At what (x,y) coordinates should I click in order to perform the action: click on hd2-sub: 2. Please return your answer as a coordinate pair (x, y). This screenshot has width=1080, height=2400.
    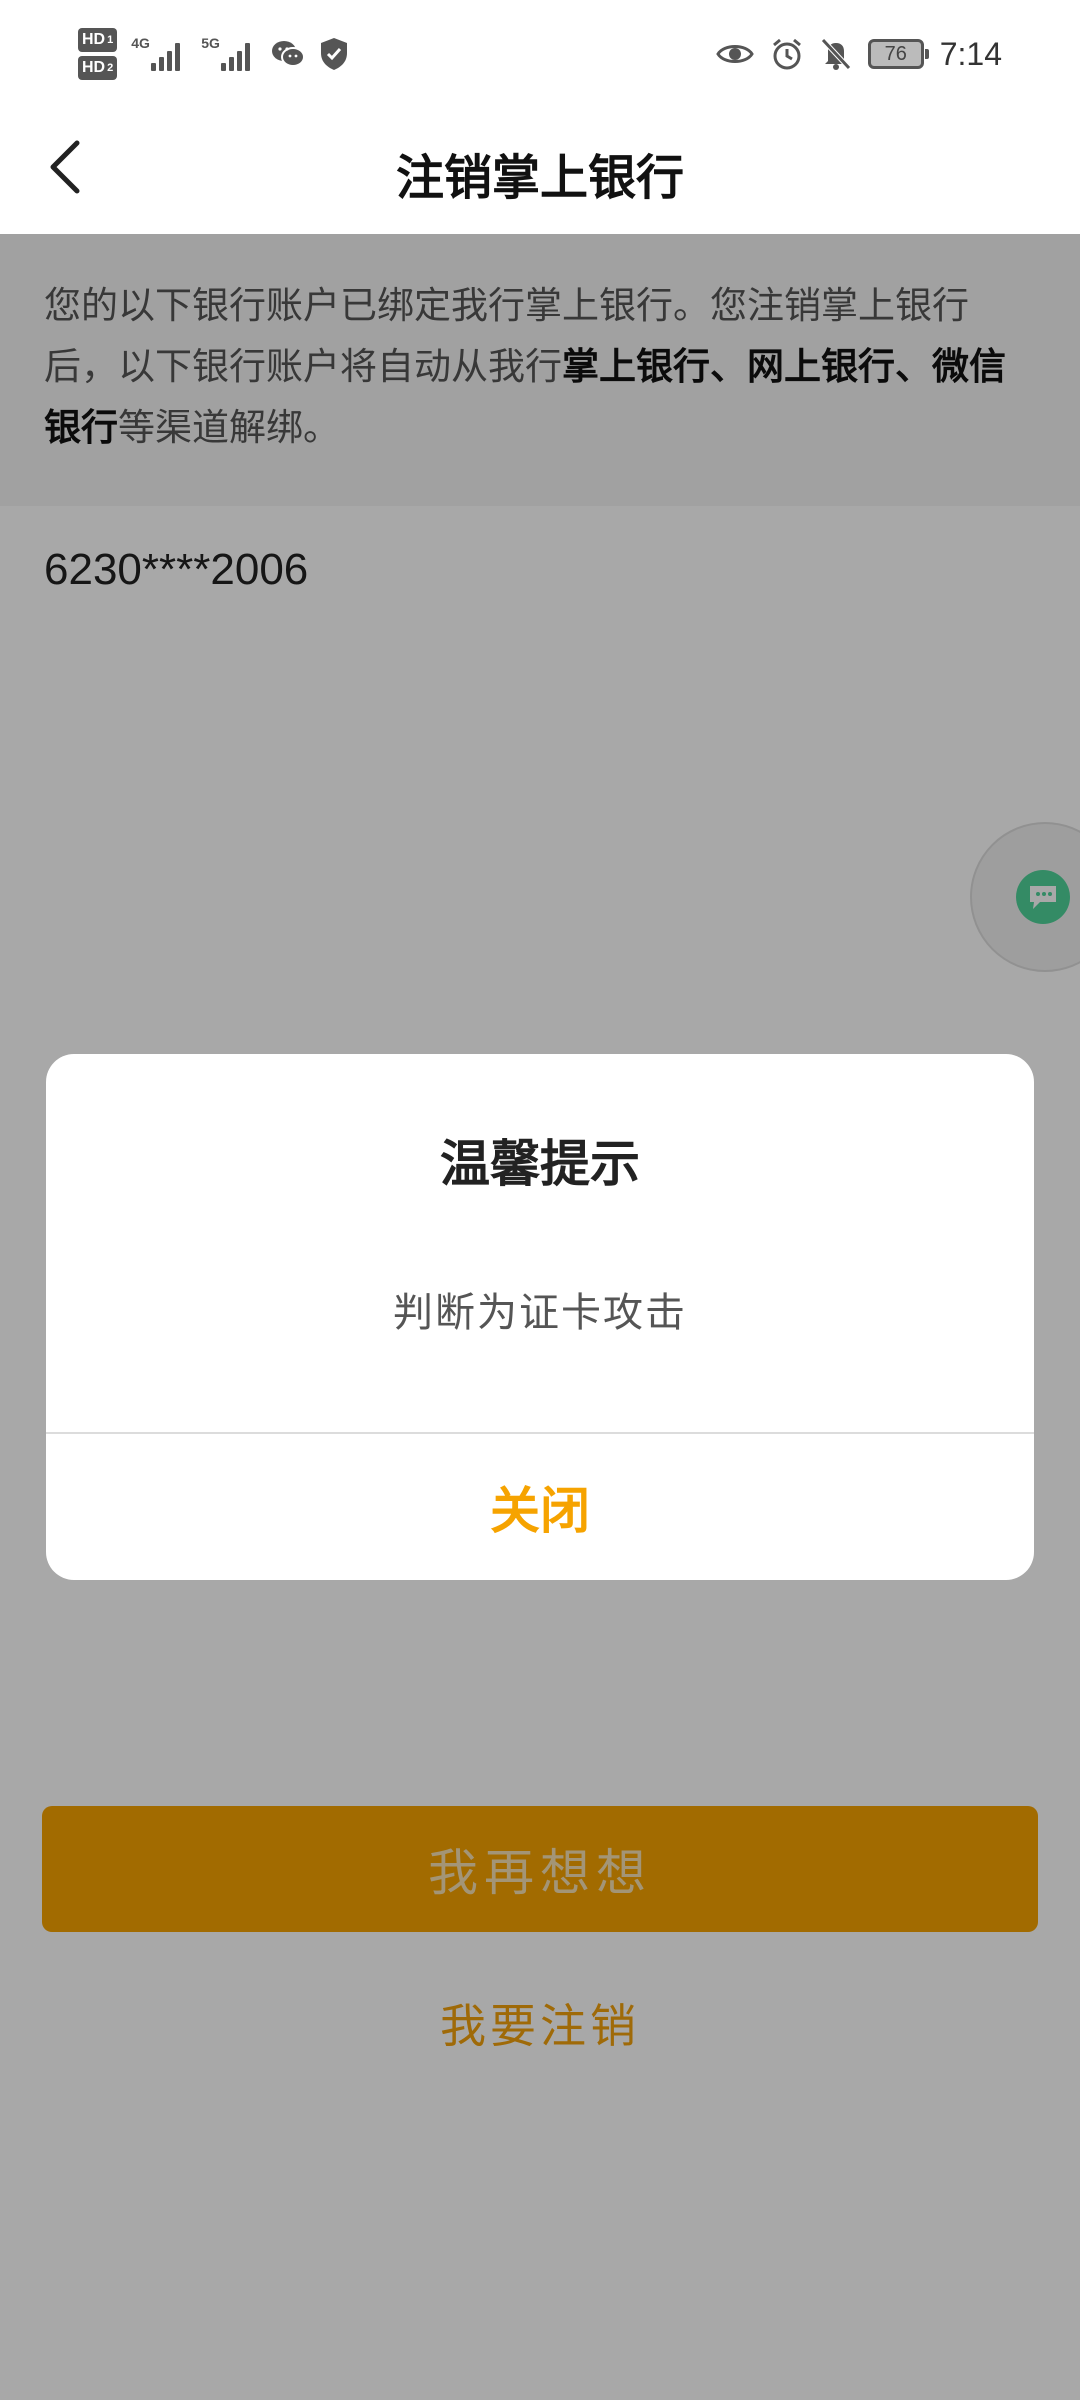
    Looking at the image, I should click on (110, 68).